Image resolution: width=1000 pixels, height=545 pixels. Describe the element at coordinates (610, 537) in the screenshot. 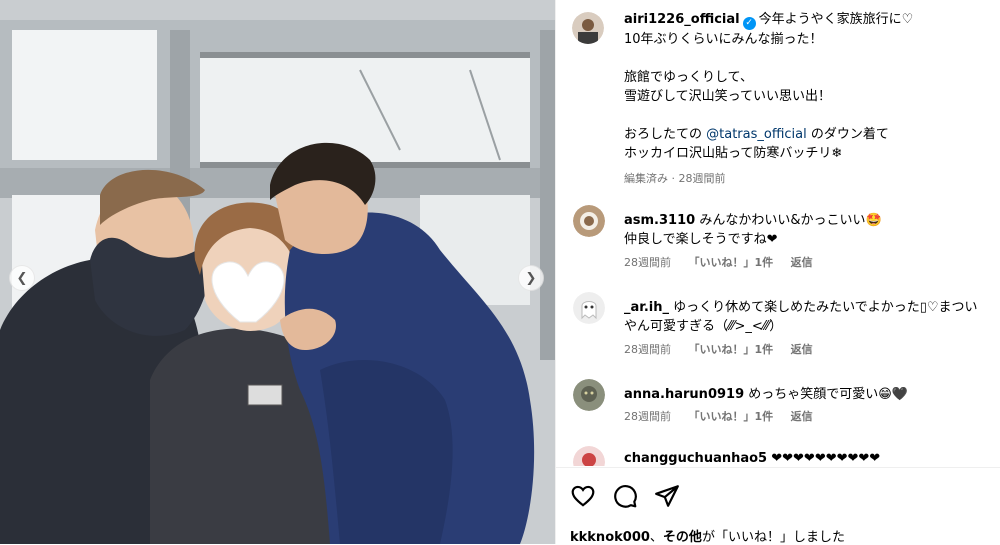

I see `liker-username: kkknok000` at that location.